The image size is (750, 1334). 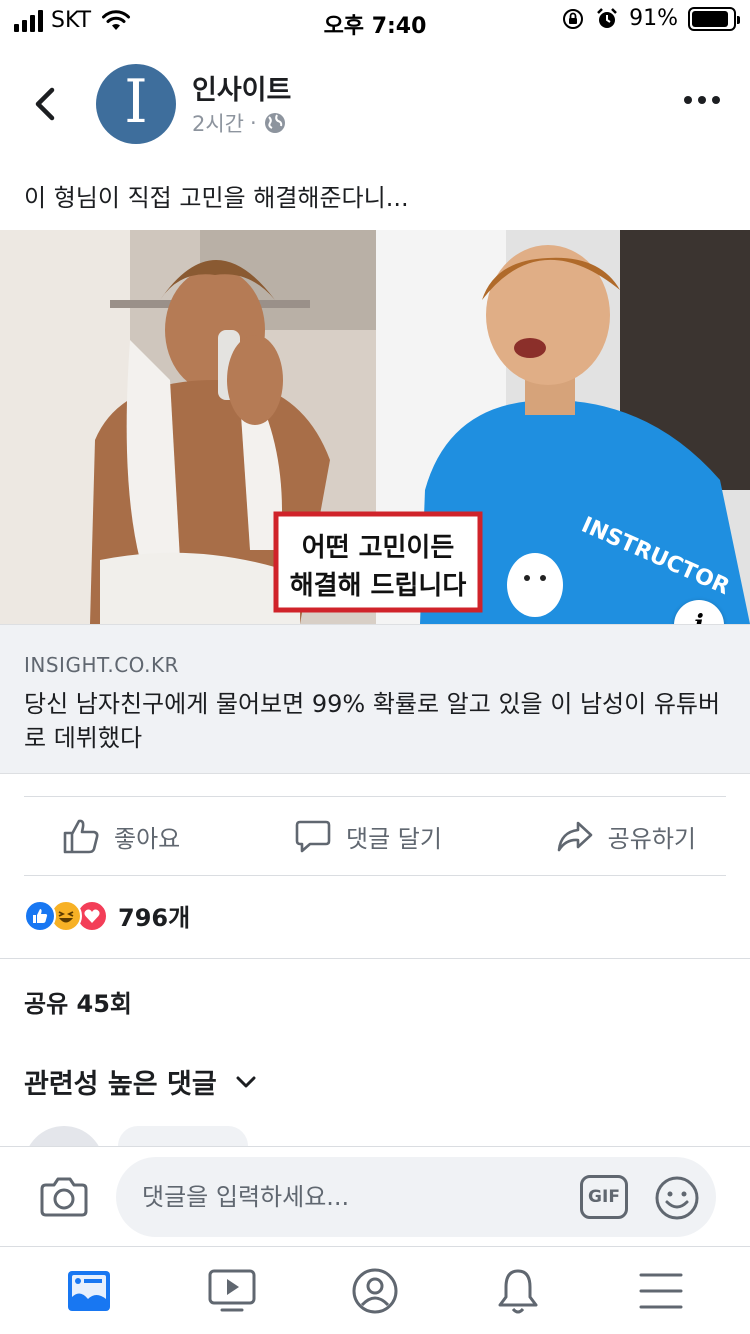 What do you see at coordinates (688, 100) in the screenshot?
I see `more-icon` at bounding box center [688, 100].